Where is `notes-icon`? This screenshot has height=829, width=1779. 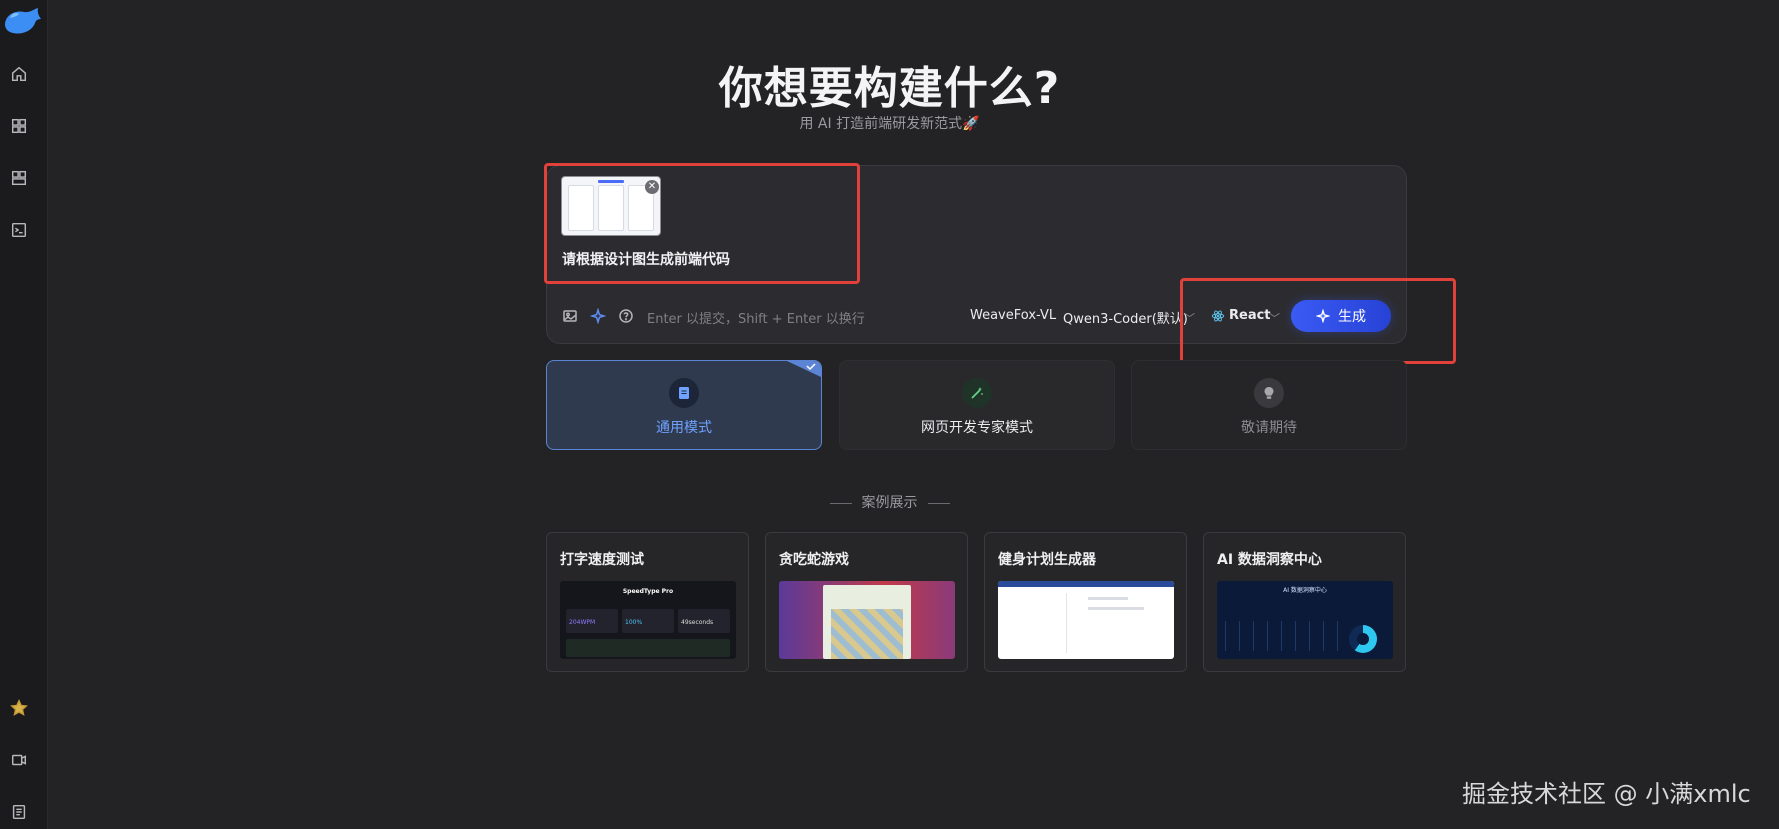 notes-icon is located at coordinates (19, 812).